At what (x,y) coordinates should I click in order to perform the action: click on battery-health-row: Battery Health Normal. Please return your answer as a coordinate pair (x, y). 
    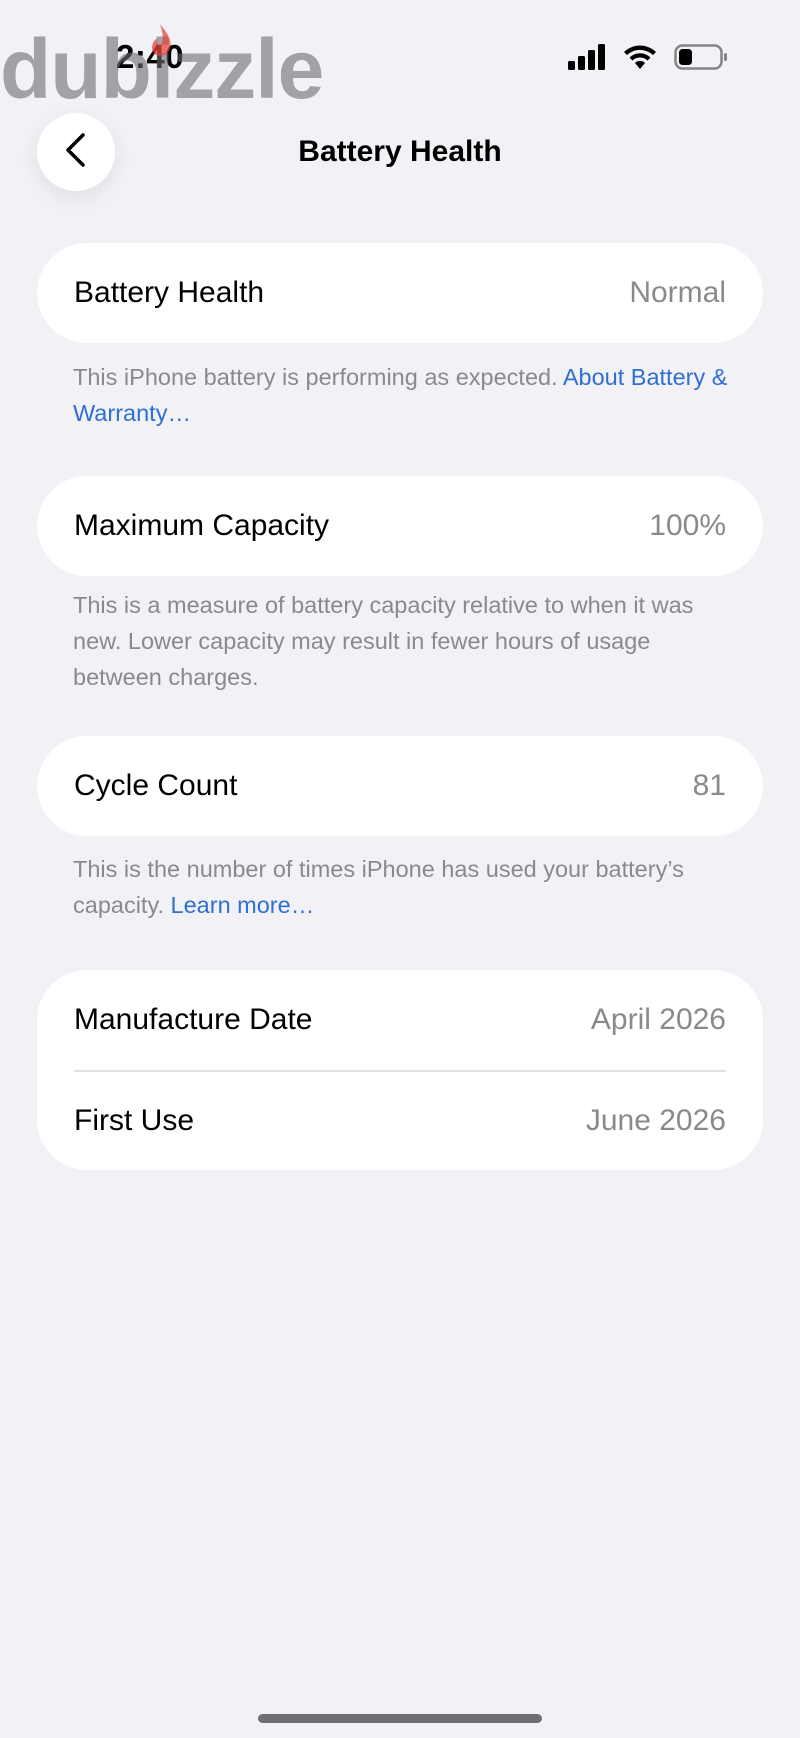
    Looking at the image, I should click on (400, 293).